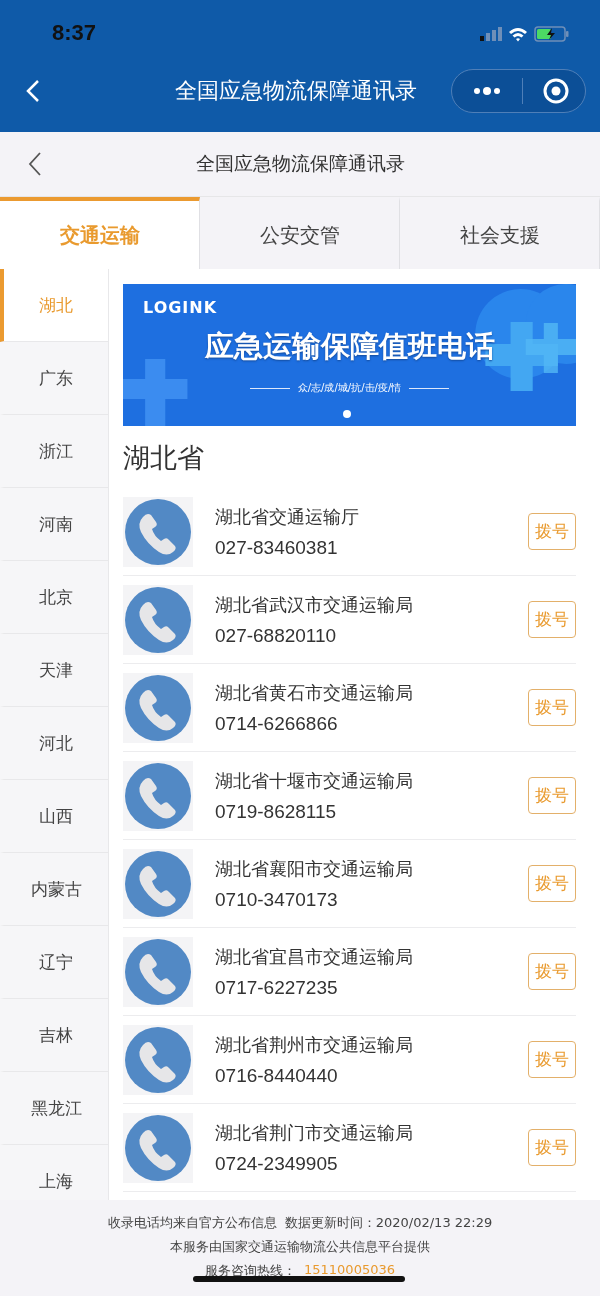 The width and height of the screenshot is (600, 1296). What do you see at coordinates (54, 962) in the screenshot?
I see `province-item: 辽宁` at bounding box center [54, 962].